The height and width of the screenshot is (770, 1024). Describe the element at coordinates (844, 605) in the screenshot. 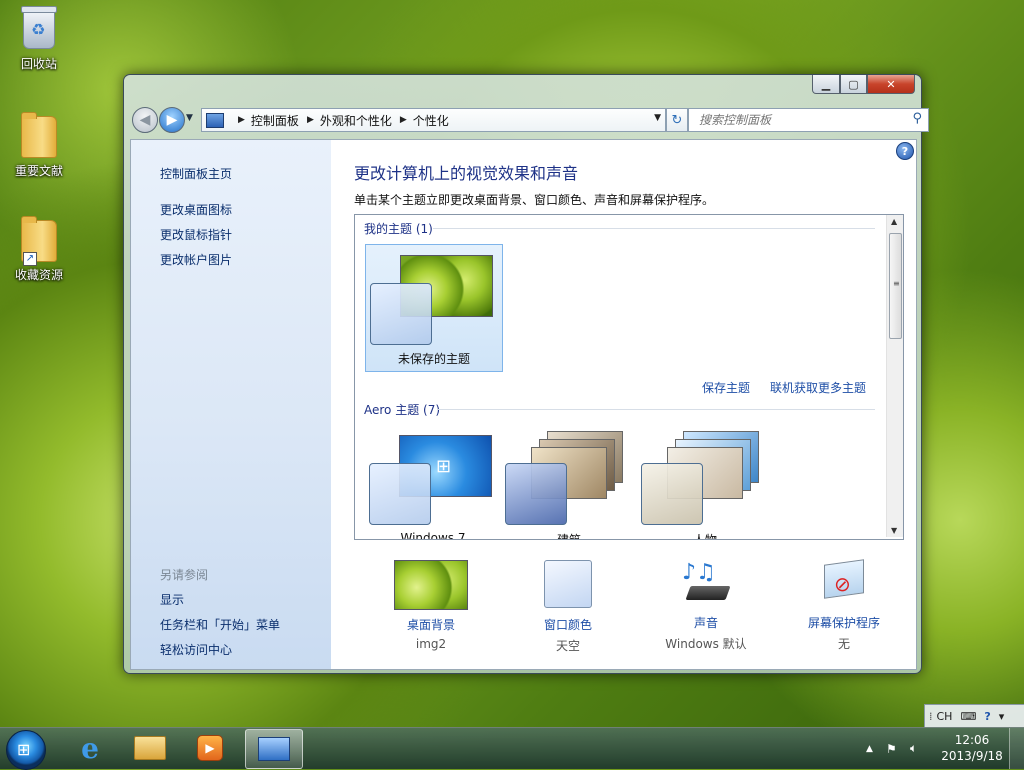

I see `screen-saver-setting: ⊘ 屏幕保护程序 无` at that location.